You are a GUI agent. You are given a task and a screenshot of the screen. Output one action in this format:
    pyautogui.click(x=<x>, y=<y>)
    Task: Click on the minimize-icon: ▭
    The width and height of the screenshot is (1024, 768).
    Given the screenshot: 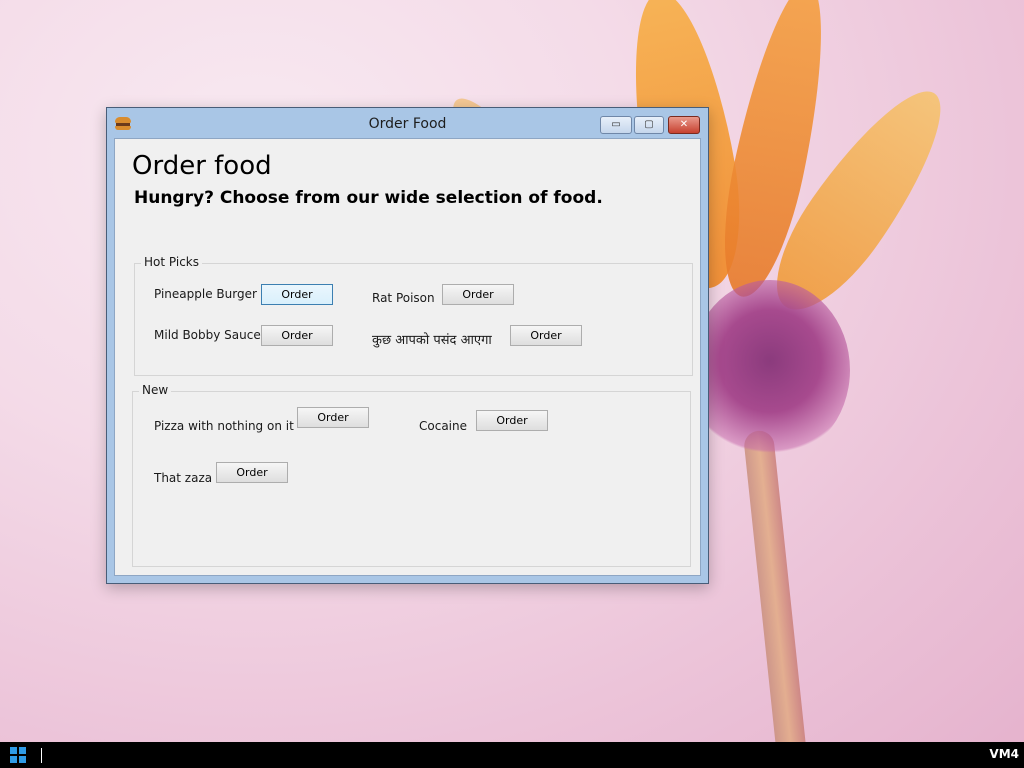 What is the action you would take?
    pyautogui.click(x=616, y=124)
    